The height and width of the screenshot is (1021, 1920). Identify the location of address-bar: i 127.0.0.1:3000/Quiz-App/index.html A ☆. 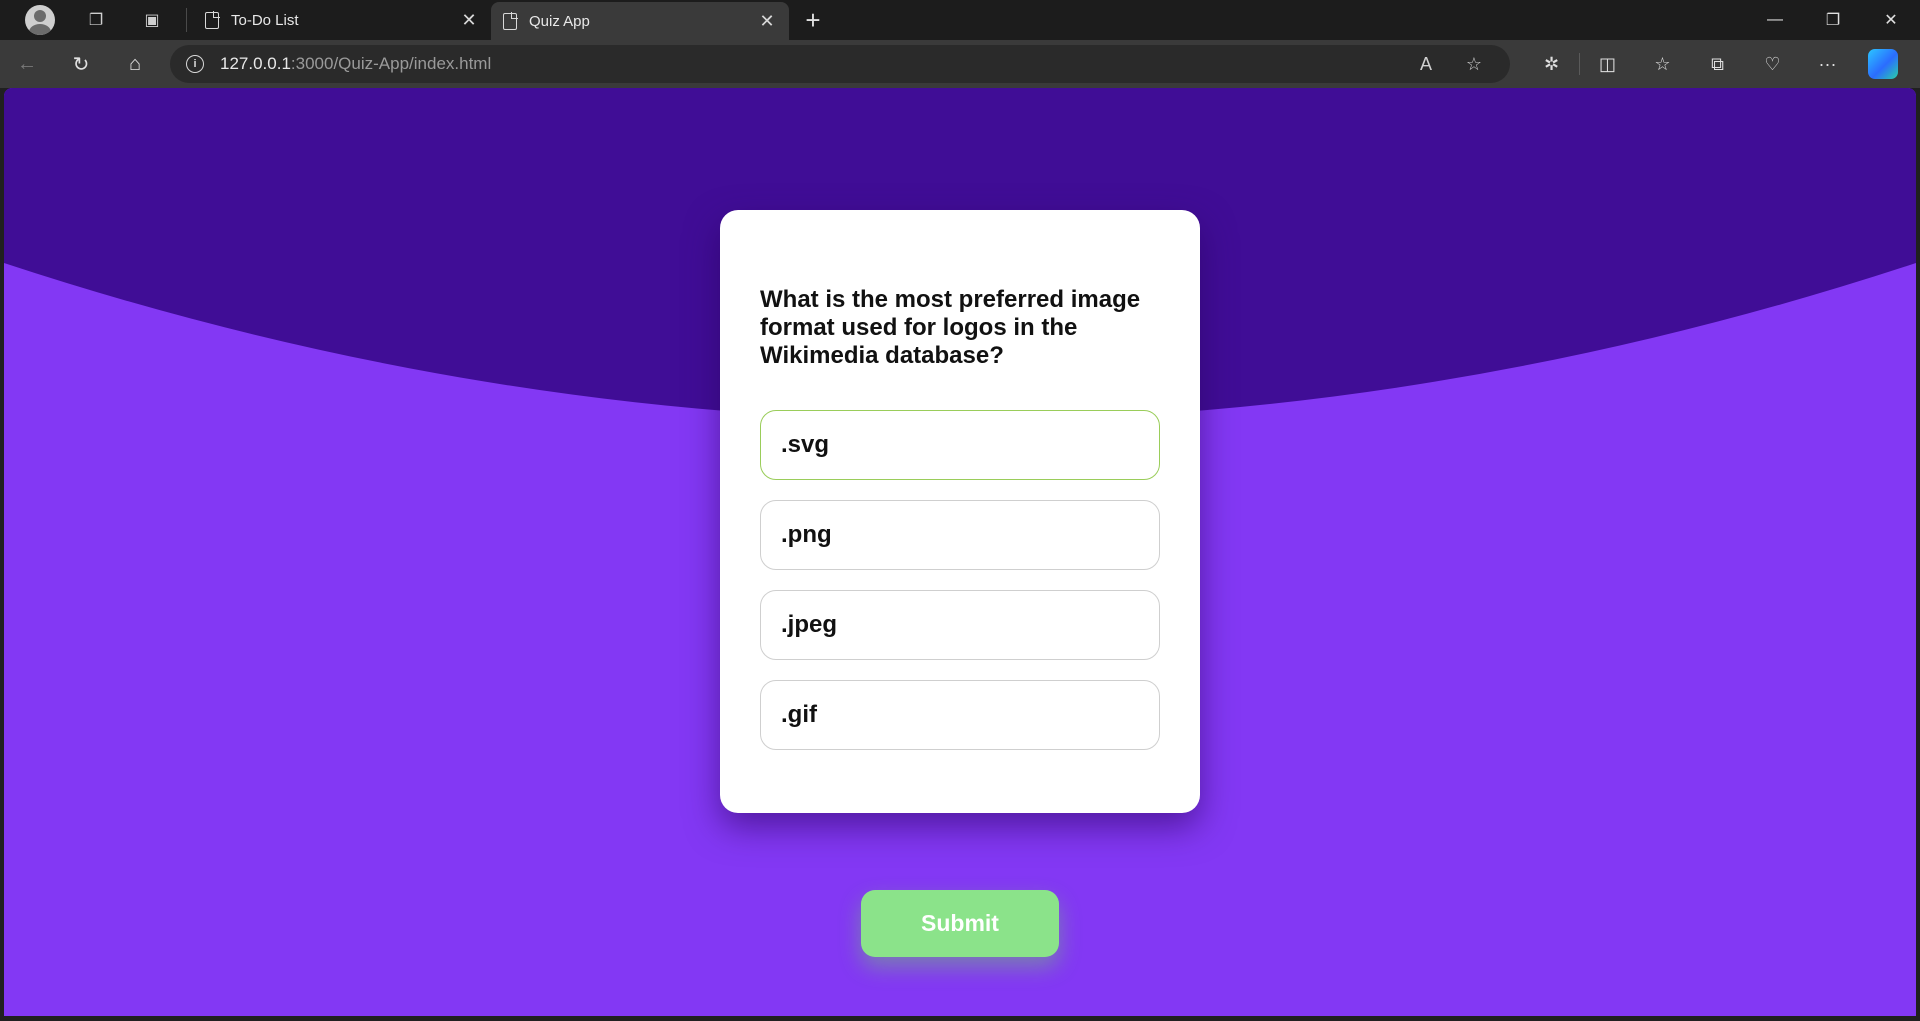
(840, 64).